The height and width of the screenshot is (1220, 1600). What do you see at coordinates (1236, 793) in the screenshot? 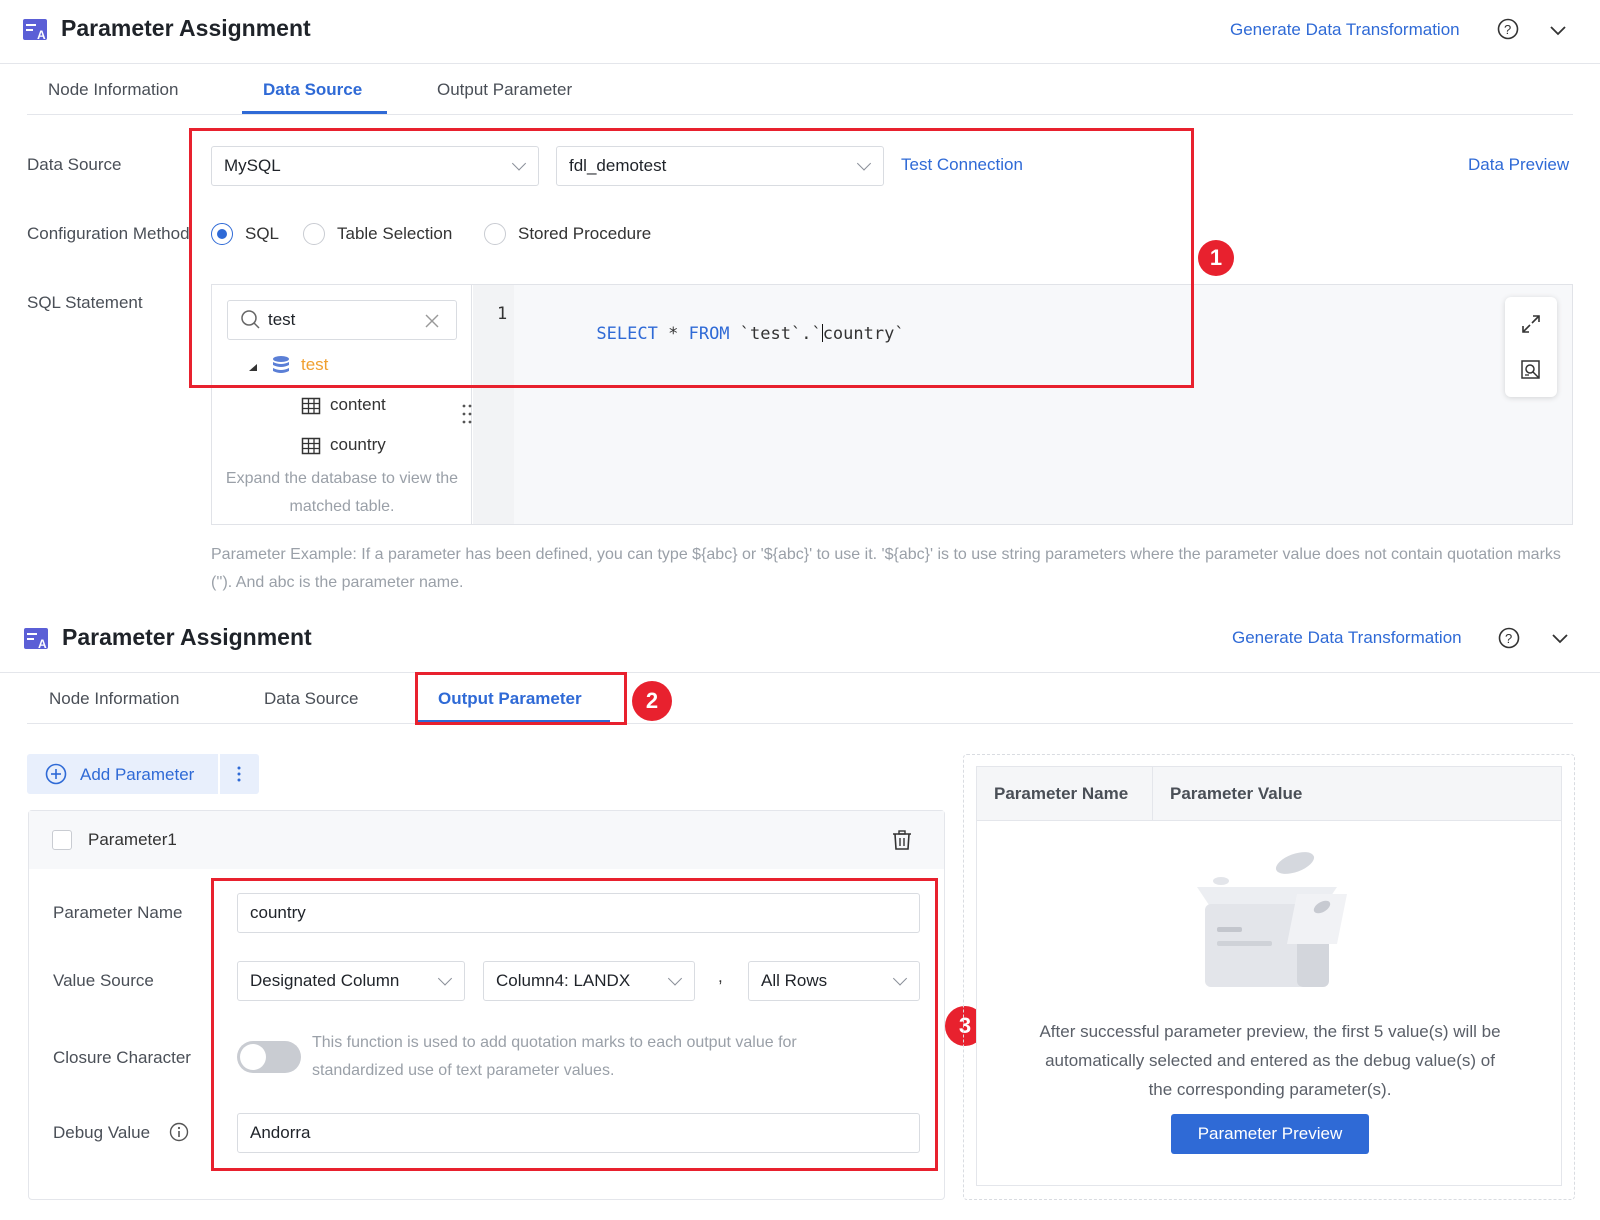
I see `column-header-parameter-value: Parameter Value` at bounding box center [1236, 793].